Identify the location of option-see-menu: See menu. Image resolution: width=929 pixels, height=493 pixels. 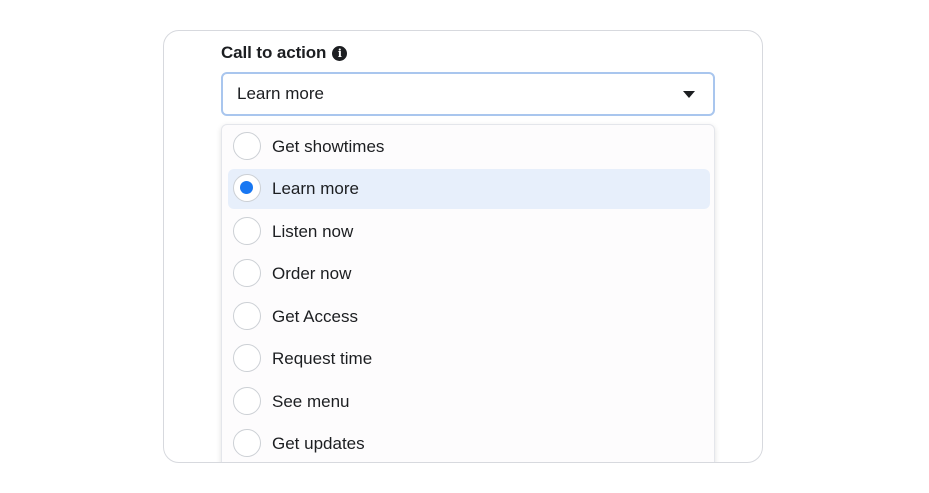
(469, 402).